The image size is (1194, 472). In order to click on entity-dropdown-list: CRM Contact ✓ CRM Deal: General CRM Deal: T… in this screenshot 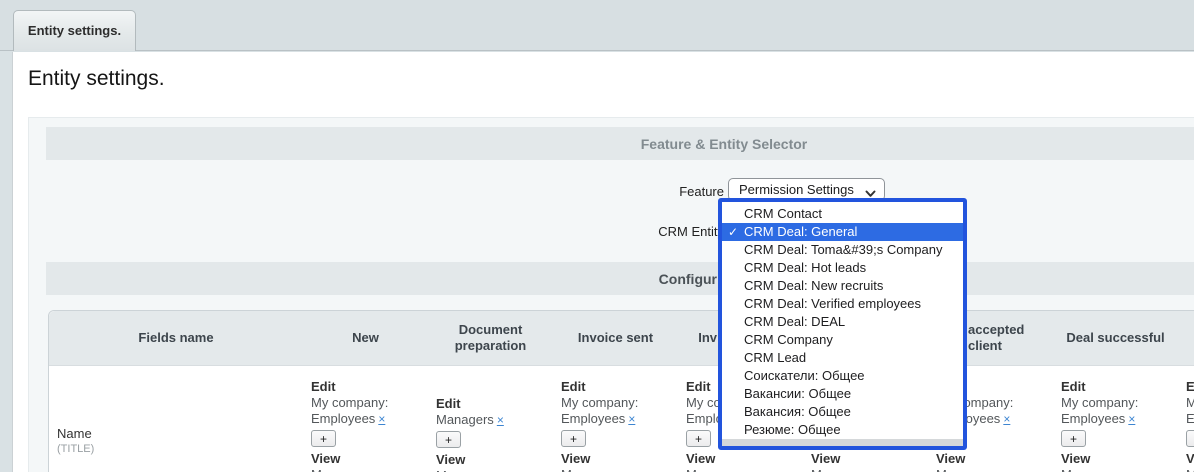, I will do `click(842, 322)`.